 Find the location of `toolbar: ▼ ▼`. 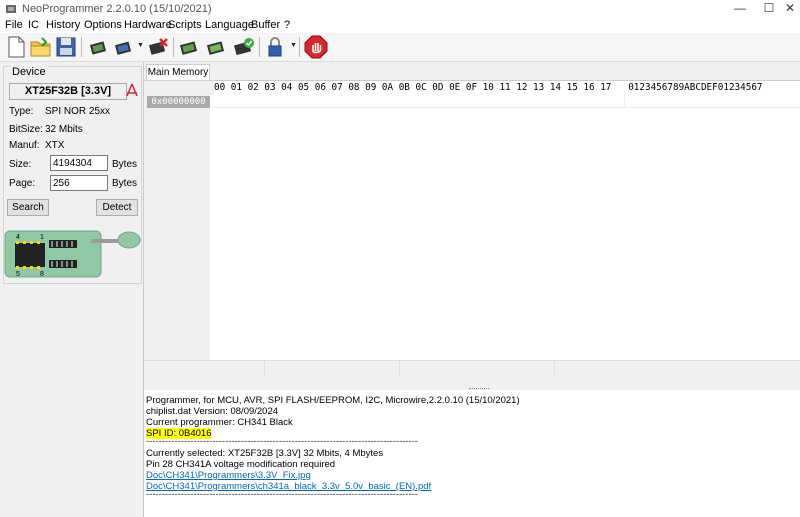

toolbar: ▼ ▼ is located at coordinates (400, 47).